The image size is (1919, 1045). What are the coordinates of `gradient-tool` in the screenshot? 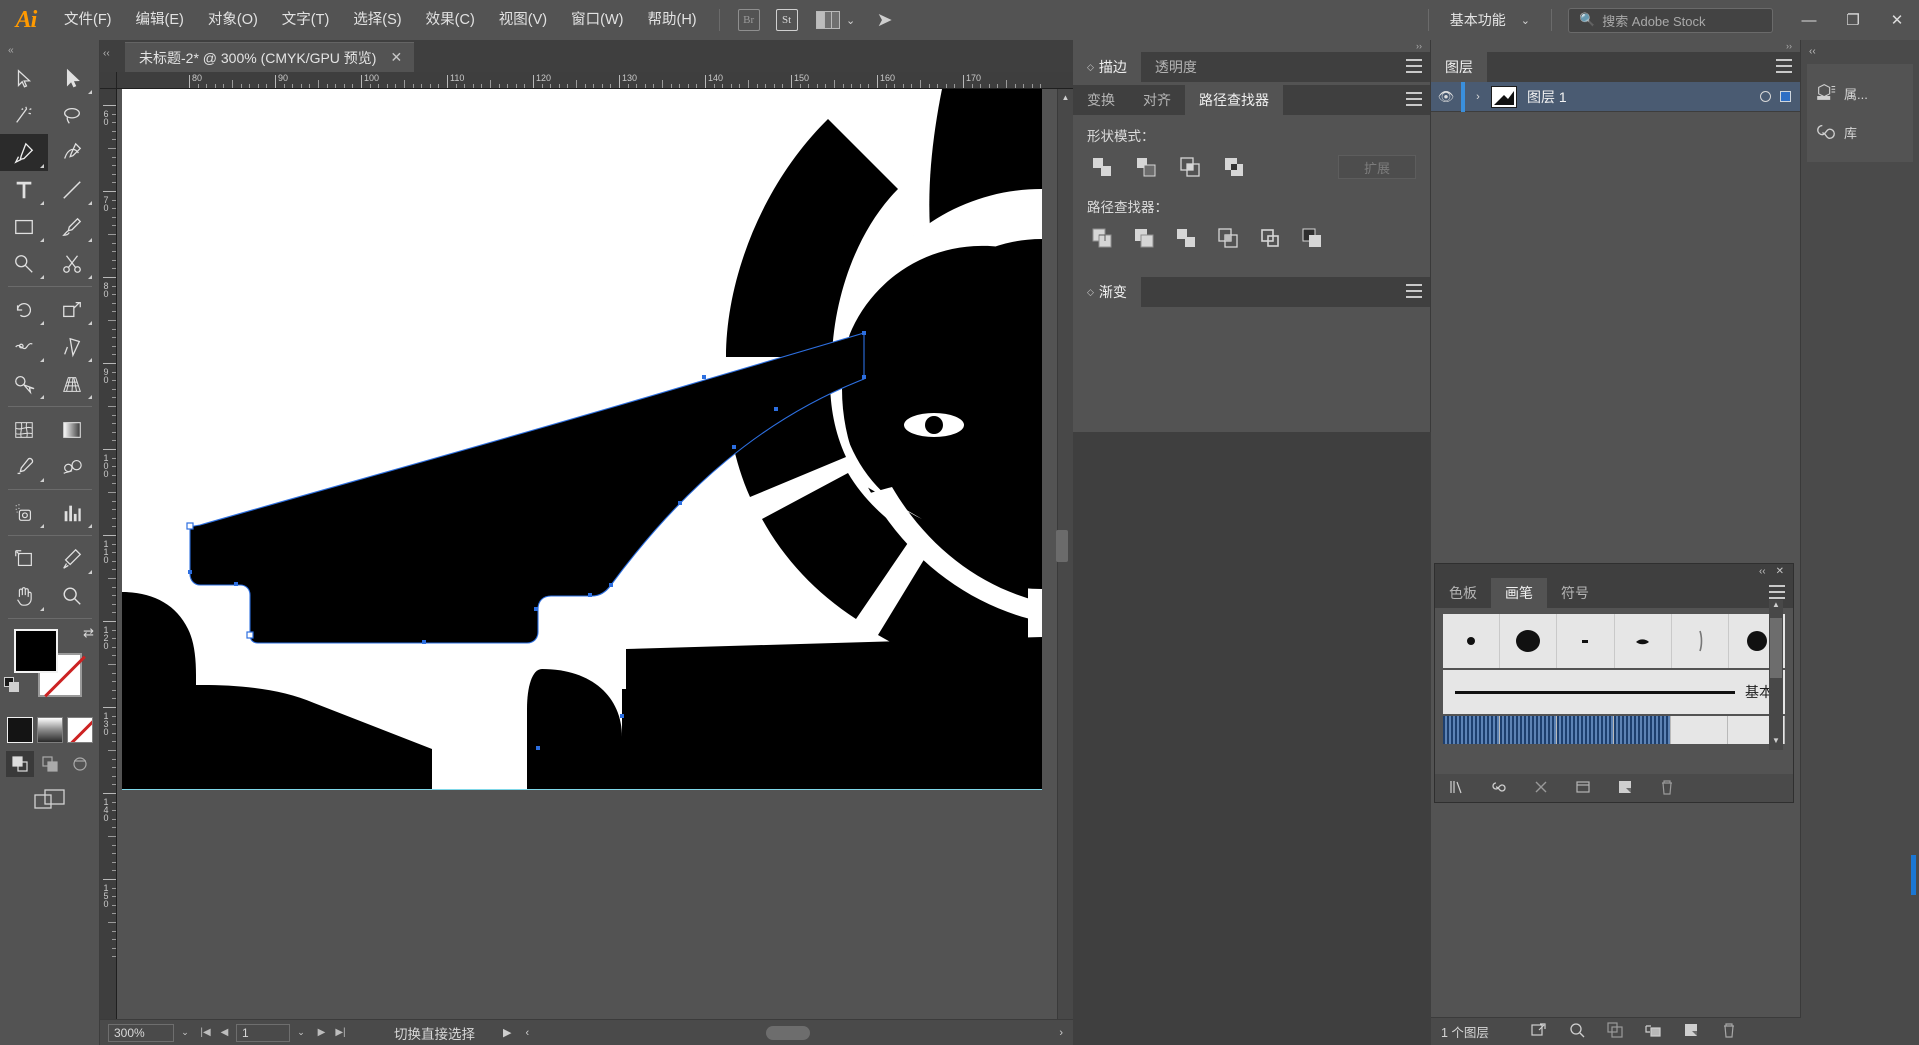 It's located at (72, 429).